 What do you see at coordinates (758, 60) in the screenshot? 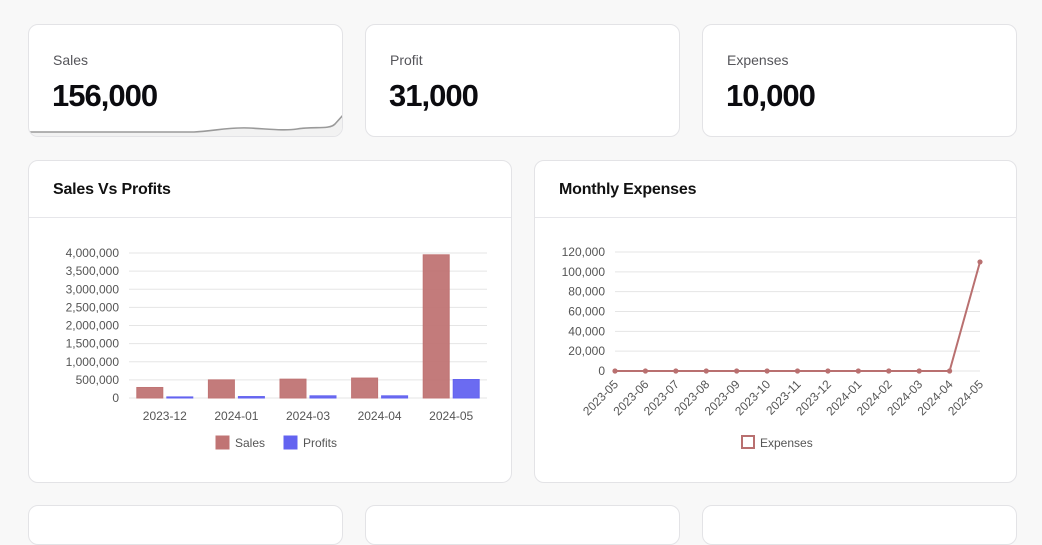
I see `stat-label: Expenses` at bounding box center [758, 60].